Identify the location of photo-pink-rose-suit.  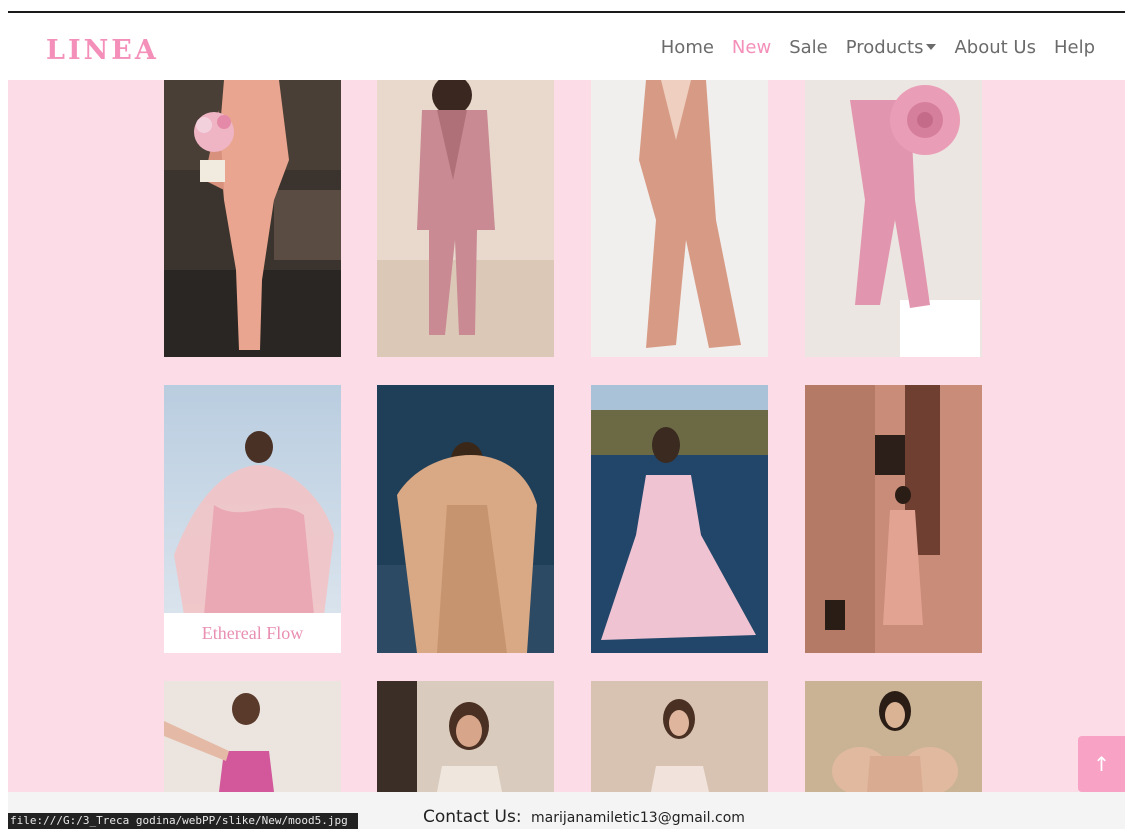
(893, 218).